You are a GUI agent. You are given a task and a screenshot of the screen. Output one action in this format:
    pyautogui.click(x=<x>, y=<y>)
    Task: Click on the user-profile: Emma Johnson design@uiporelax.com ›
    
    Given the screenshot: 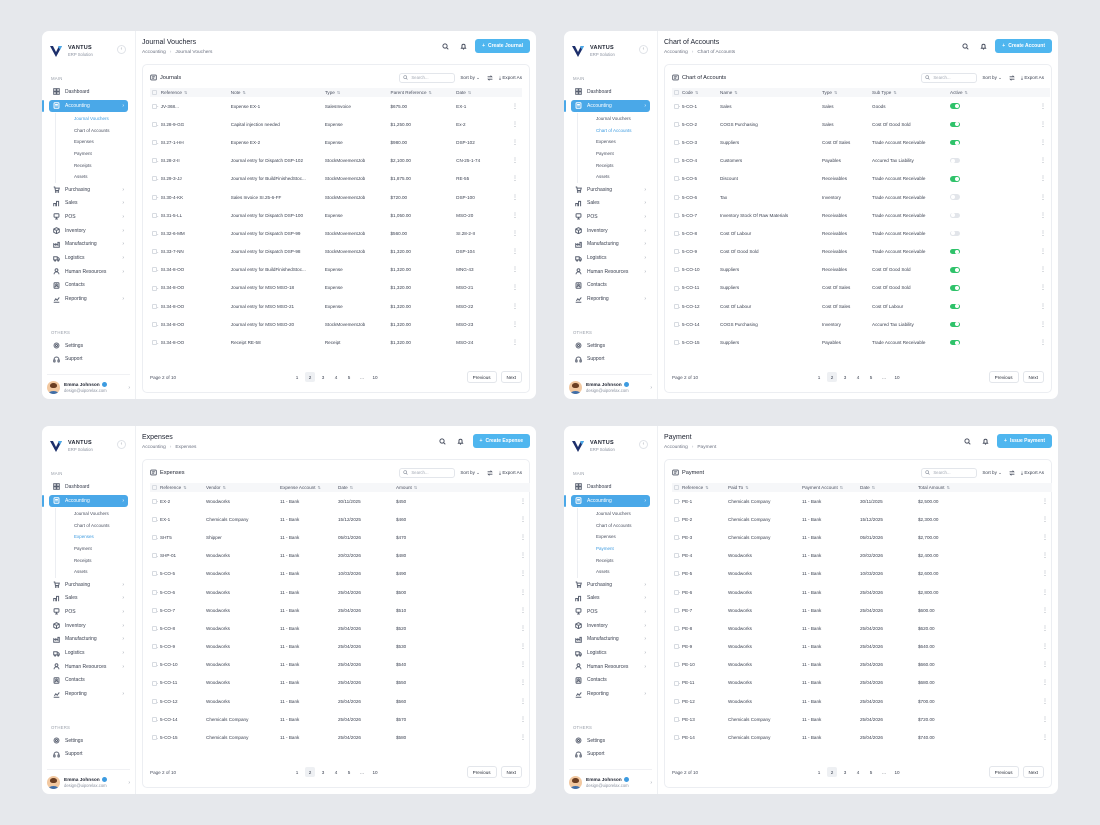 What is the action you would take?
    pyautogui.click(x=88, y=779)
    